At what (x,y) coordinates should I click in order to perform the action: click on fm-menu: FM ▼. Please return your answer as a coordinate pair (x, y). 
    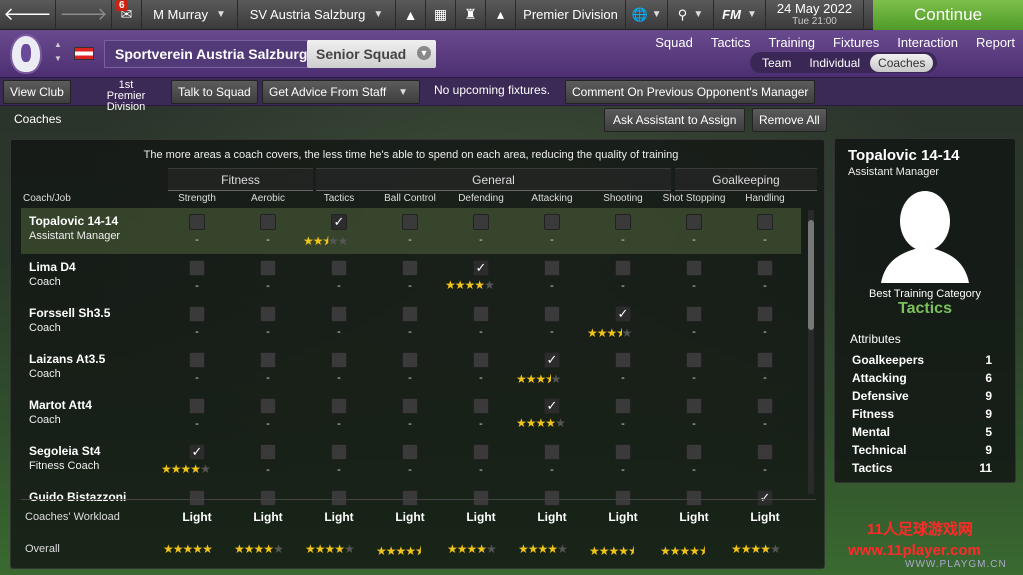
    Looking at the image, I should click on (740, 14).